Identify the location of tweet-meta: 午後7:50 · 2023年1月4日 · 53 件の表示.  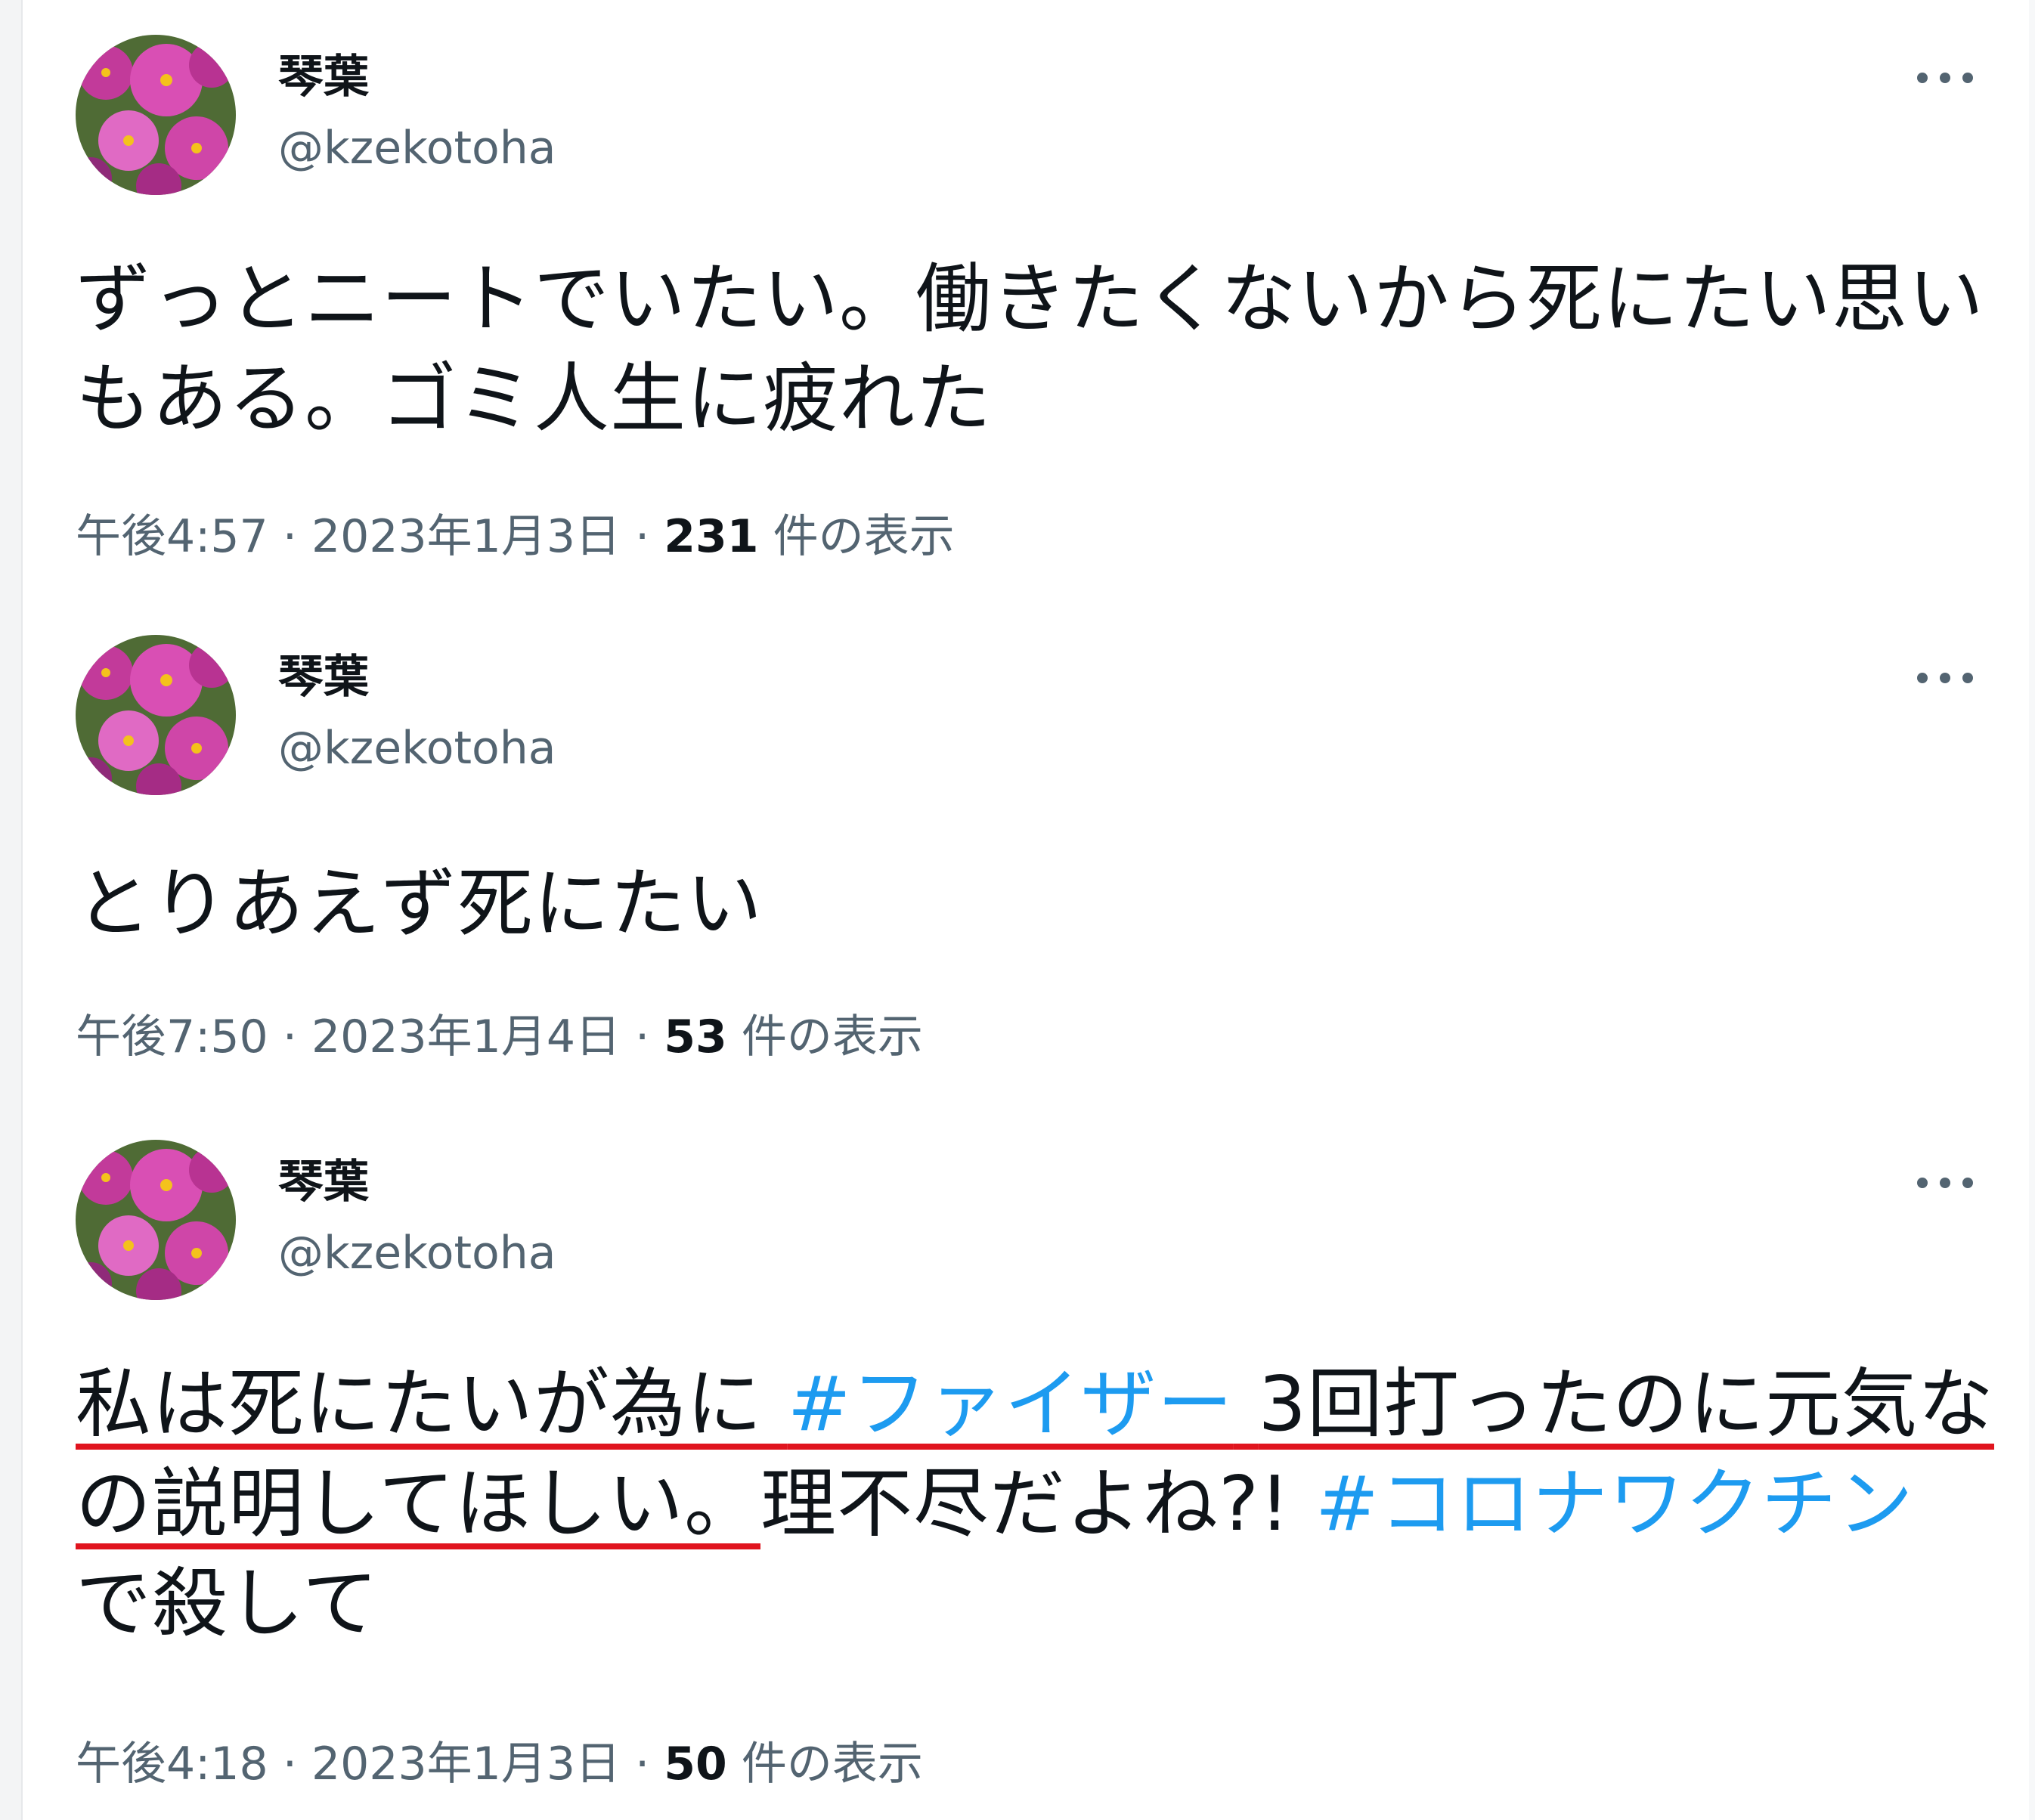
(499, 1037).